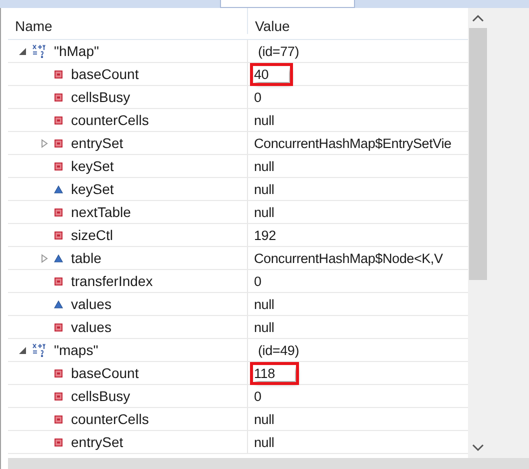 The height and width of the screenshot is (469, 529). What do you see at coordinates (112, 281) in the screenshot?
I see `variable-name: transferIndex` at bounding box center [112, 281].